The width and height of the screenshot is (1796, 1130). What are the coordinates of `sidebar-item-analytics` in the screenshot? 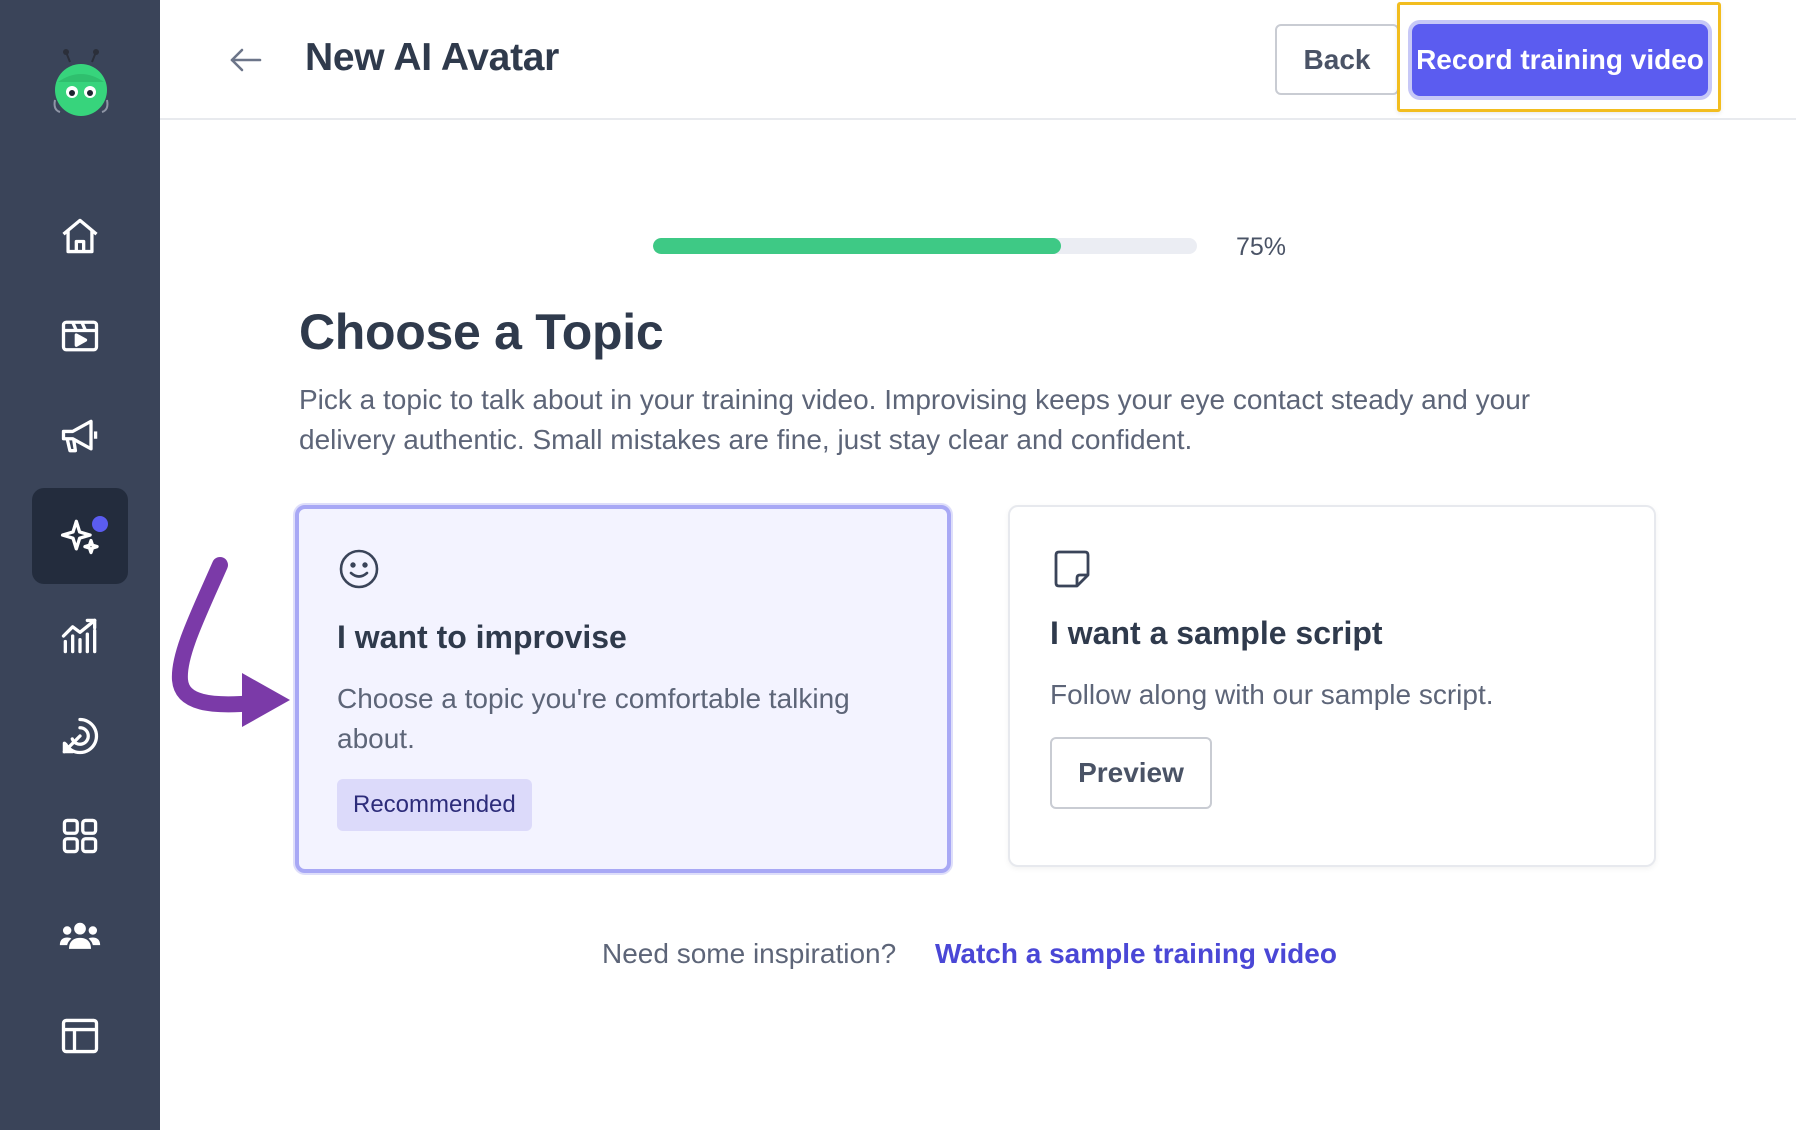 It's located at (80, 636).